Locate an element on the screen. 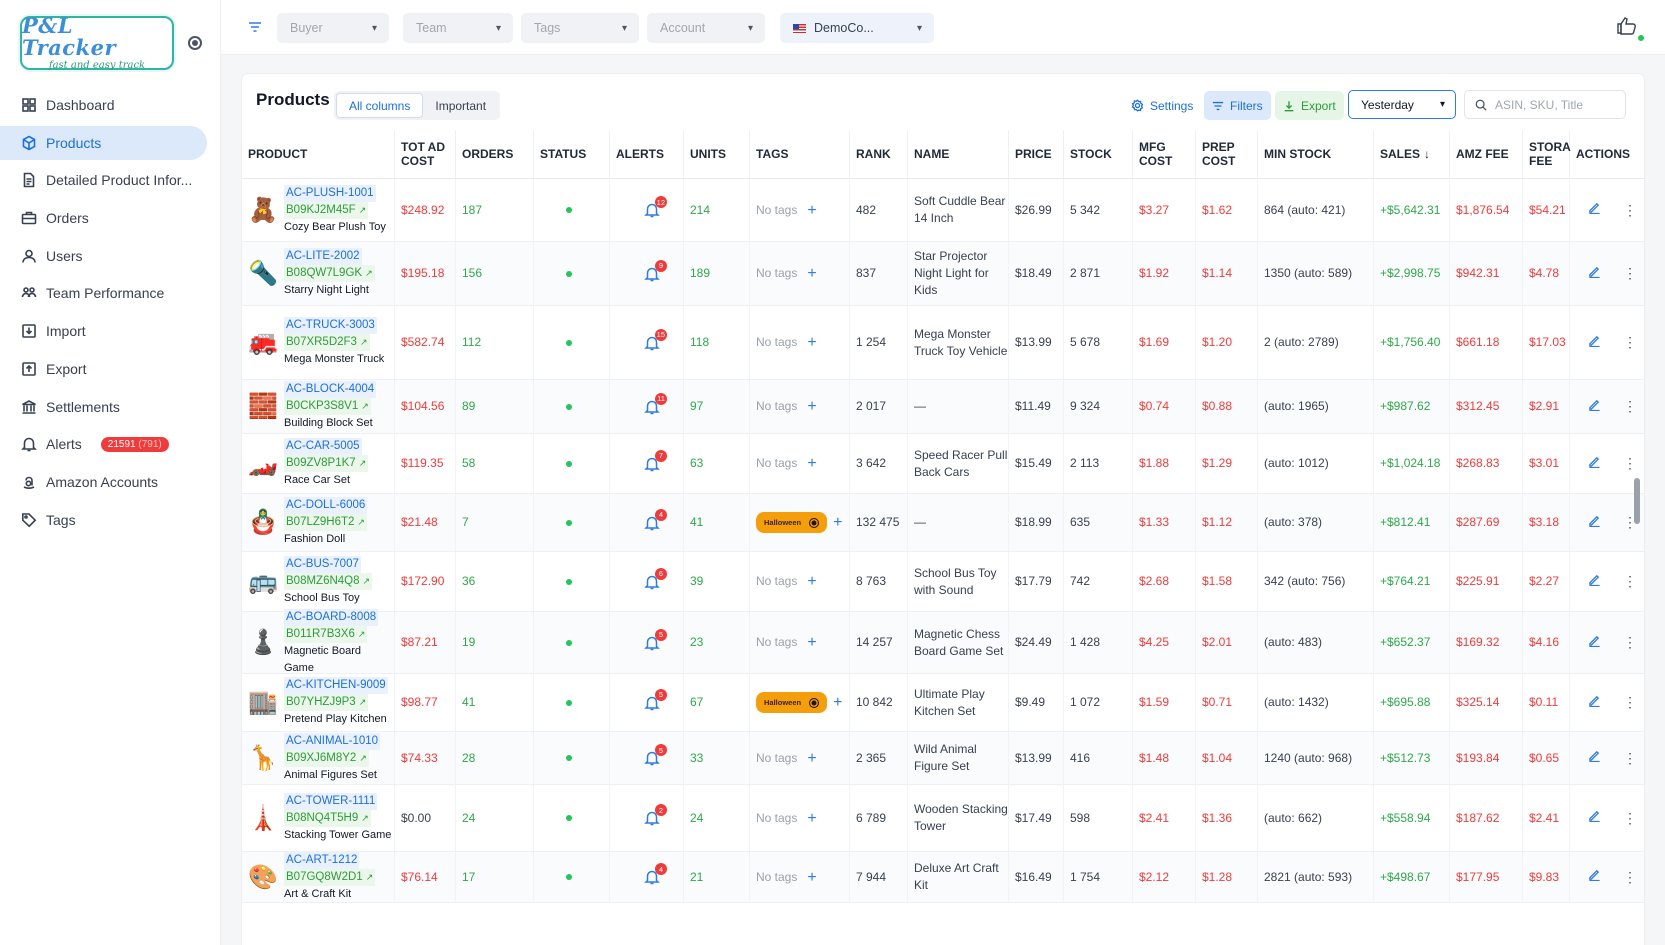  product-sku-link: AC-LITE-2002 is located at coordinates (323, 256).